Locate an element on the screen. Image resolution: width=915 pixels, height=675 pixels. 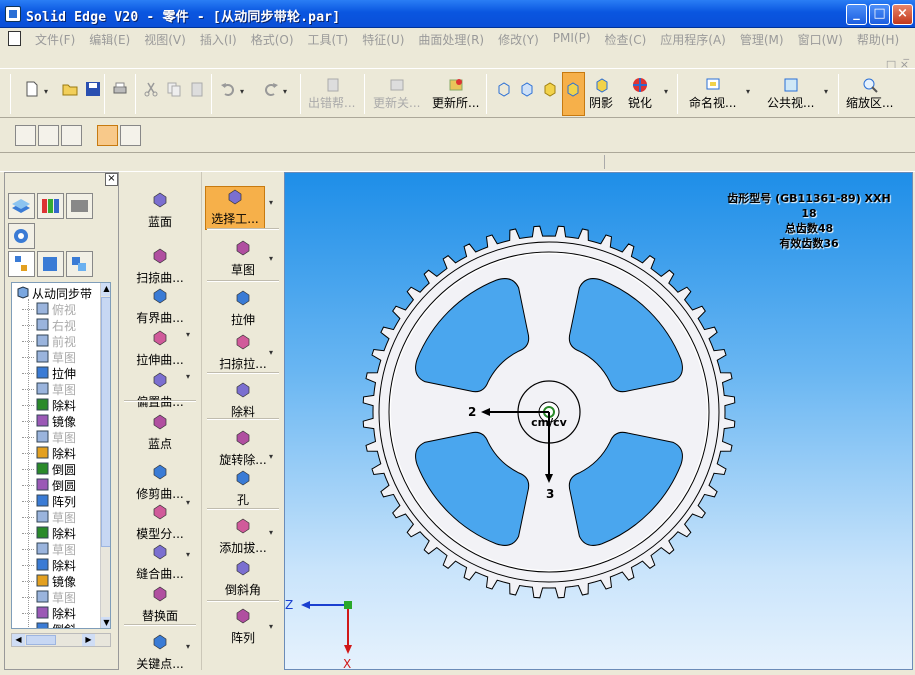
copy-icon is located at coordinates (174, 89).